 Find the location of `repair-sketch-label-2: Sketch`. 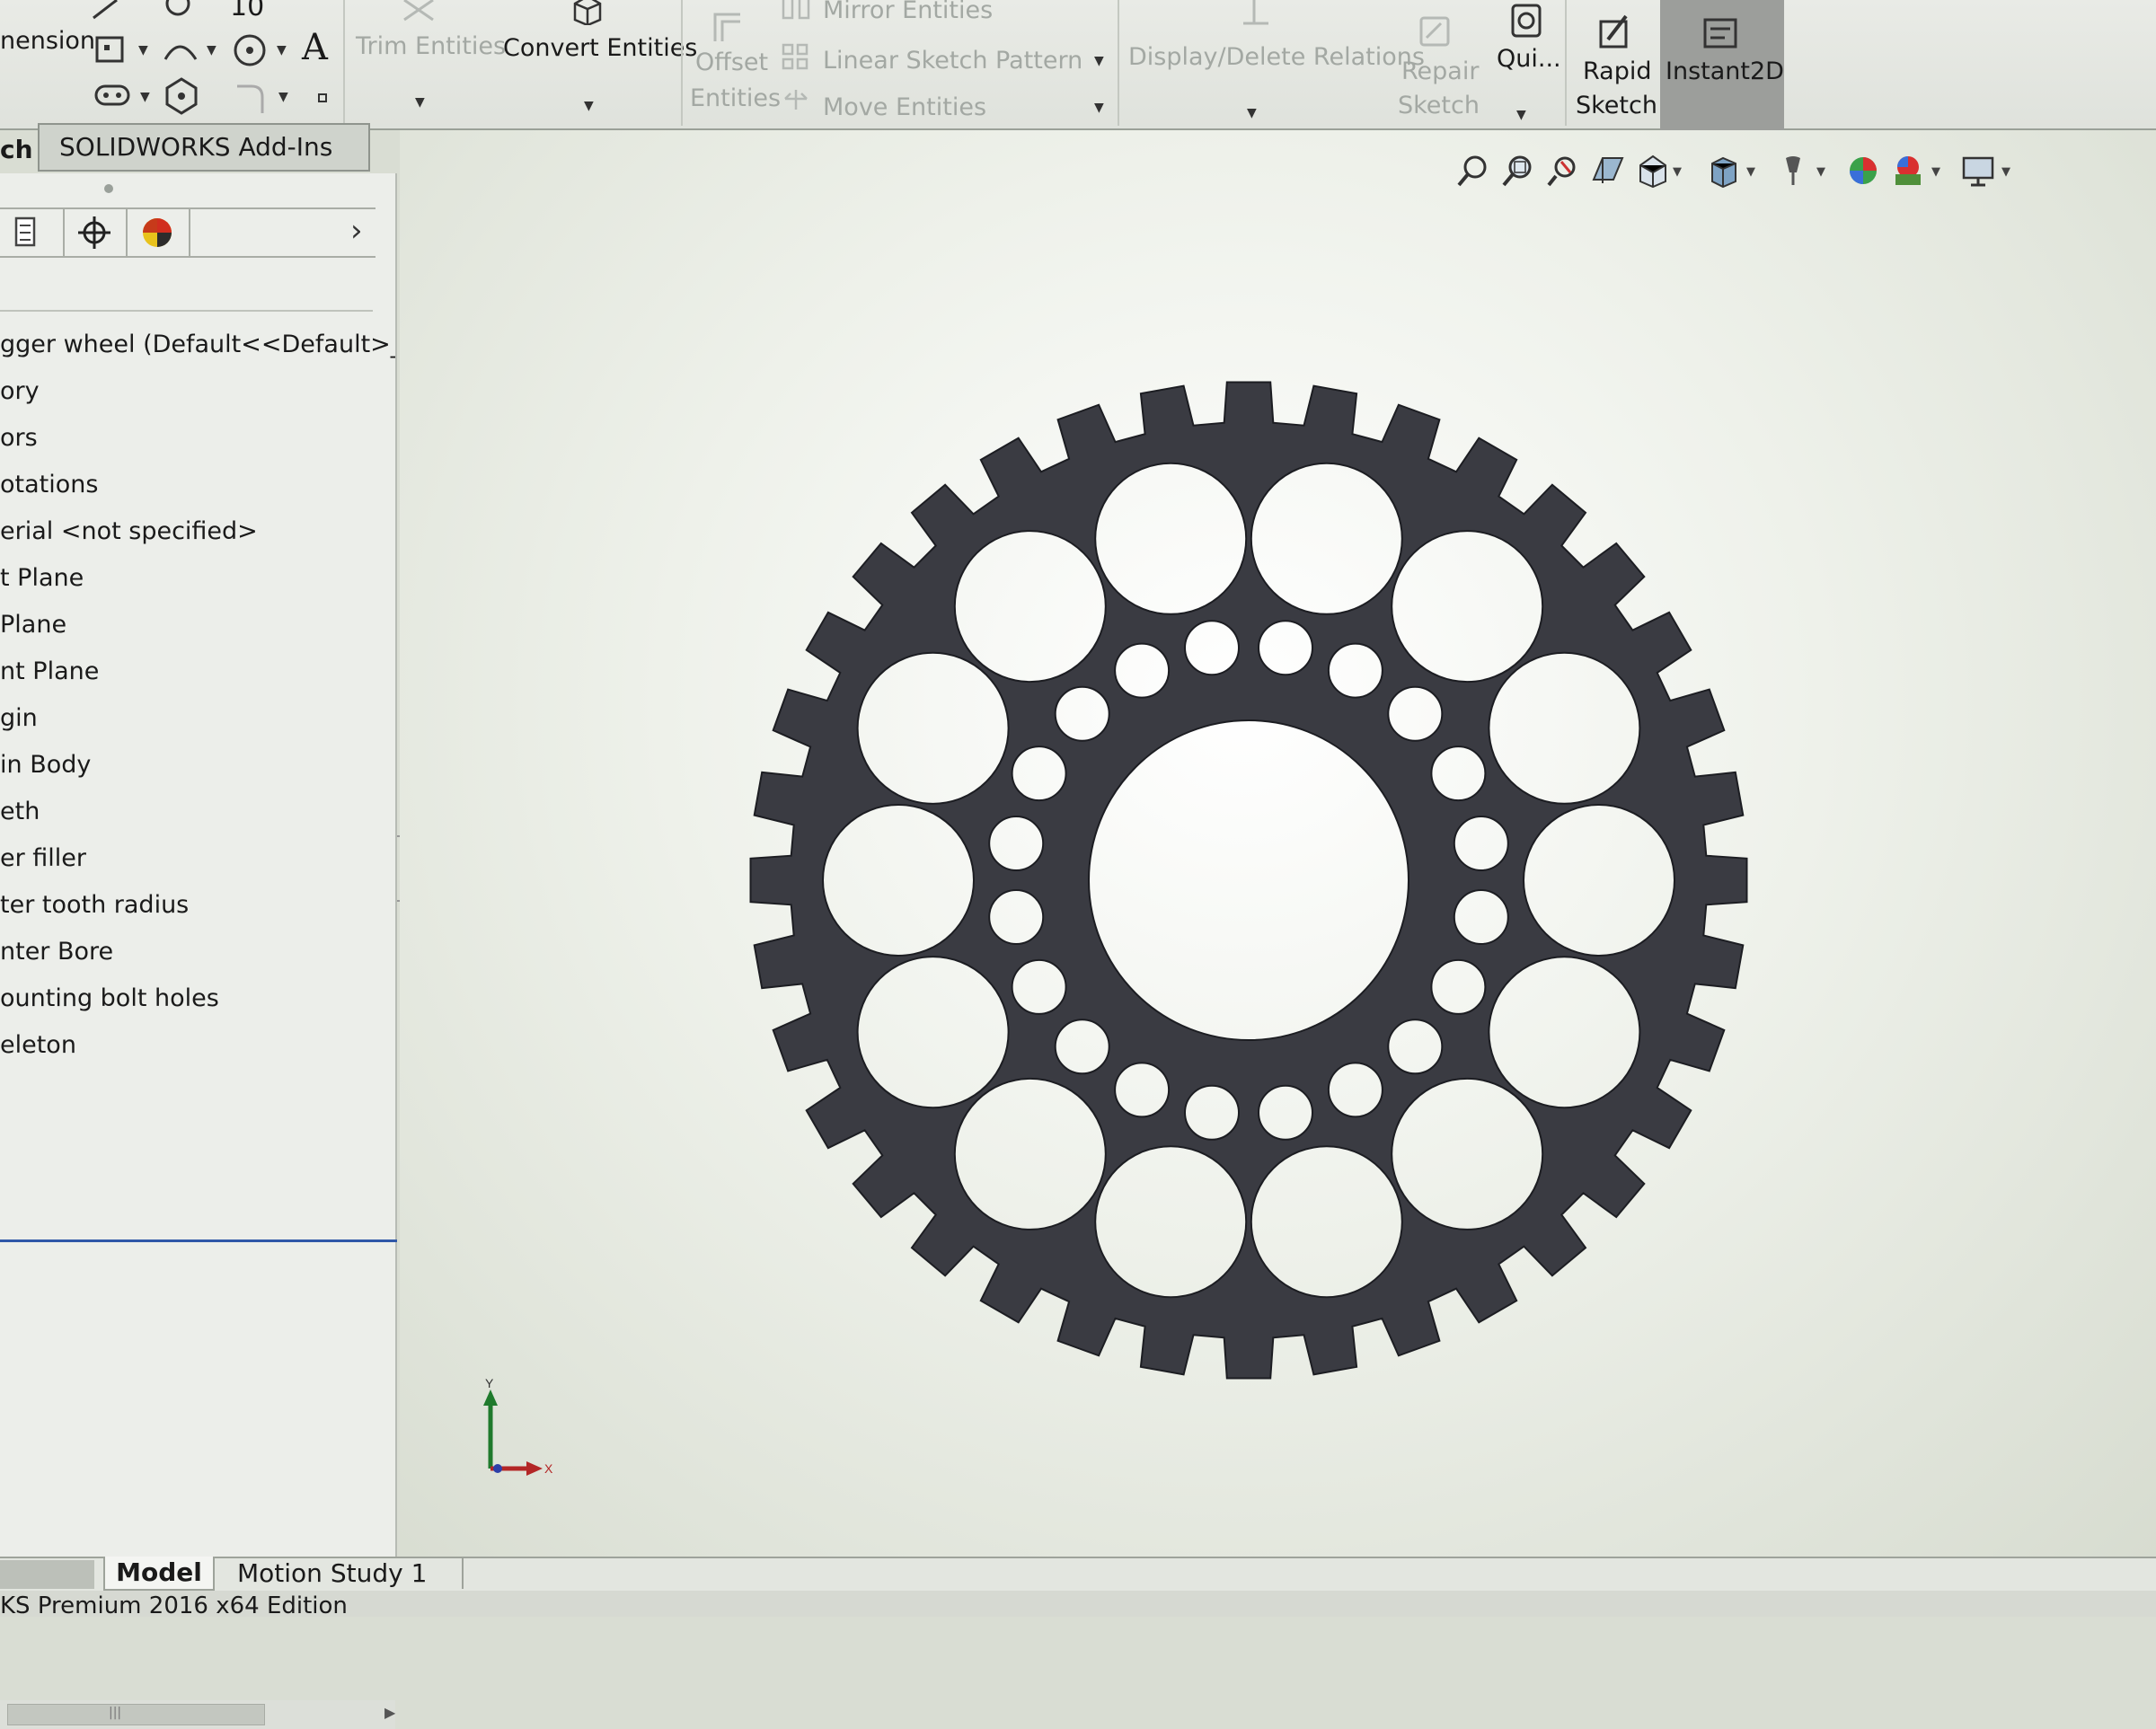

repair-sketch-label-2: Sketch is located at coordinates (1439, 105).